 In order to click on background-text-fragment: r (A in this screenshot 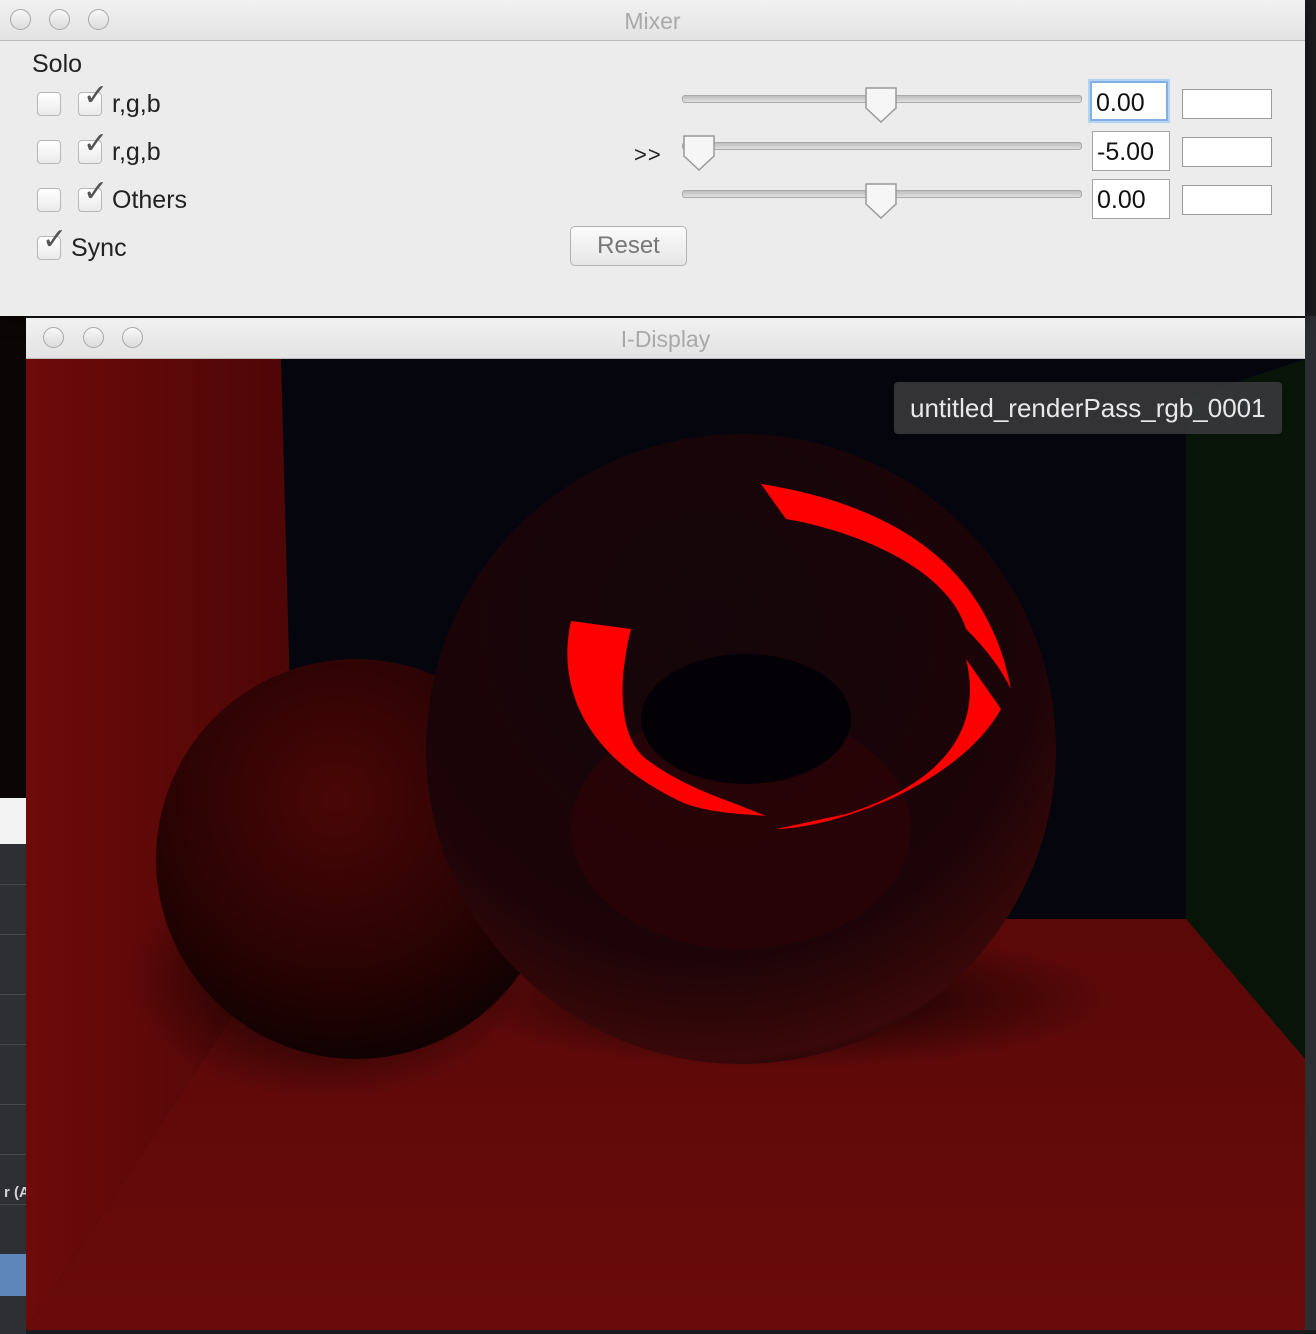, I will do `click(15, 1192)`.